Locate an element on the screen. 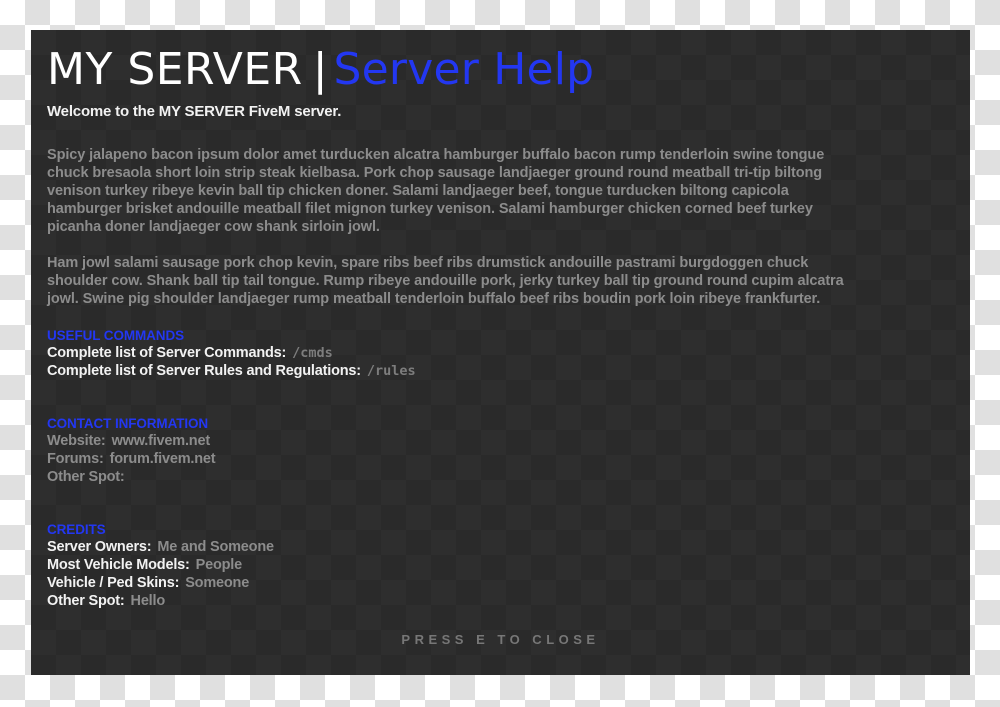 This screenshot has width=1000, height=707. title-server-name: MY SERVER is located at coordinates (175, 69).